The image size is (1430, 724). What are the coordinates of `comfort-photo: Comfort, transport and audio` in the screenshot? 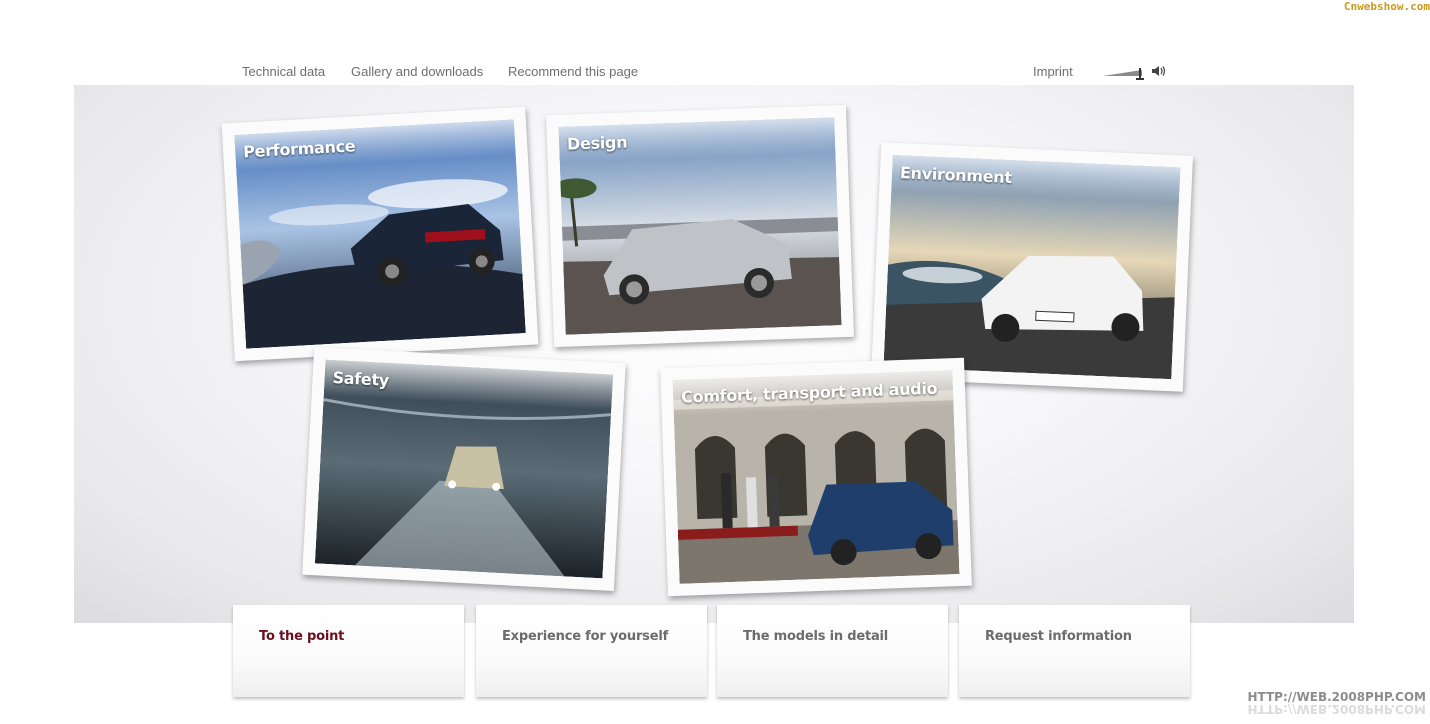 It's located at (816, 477).